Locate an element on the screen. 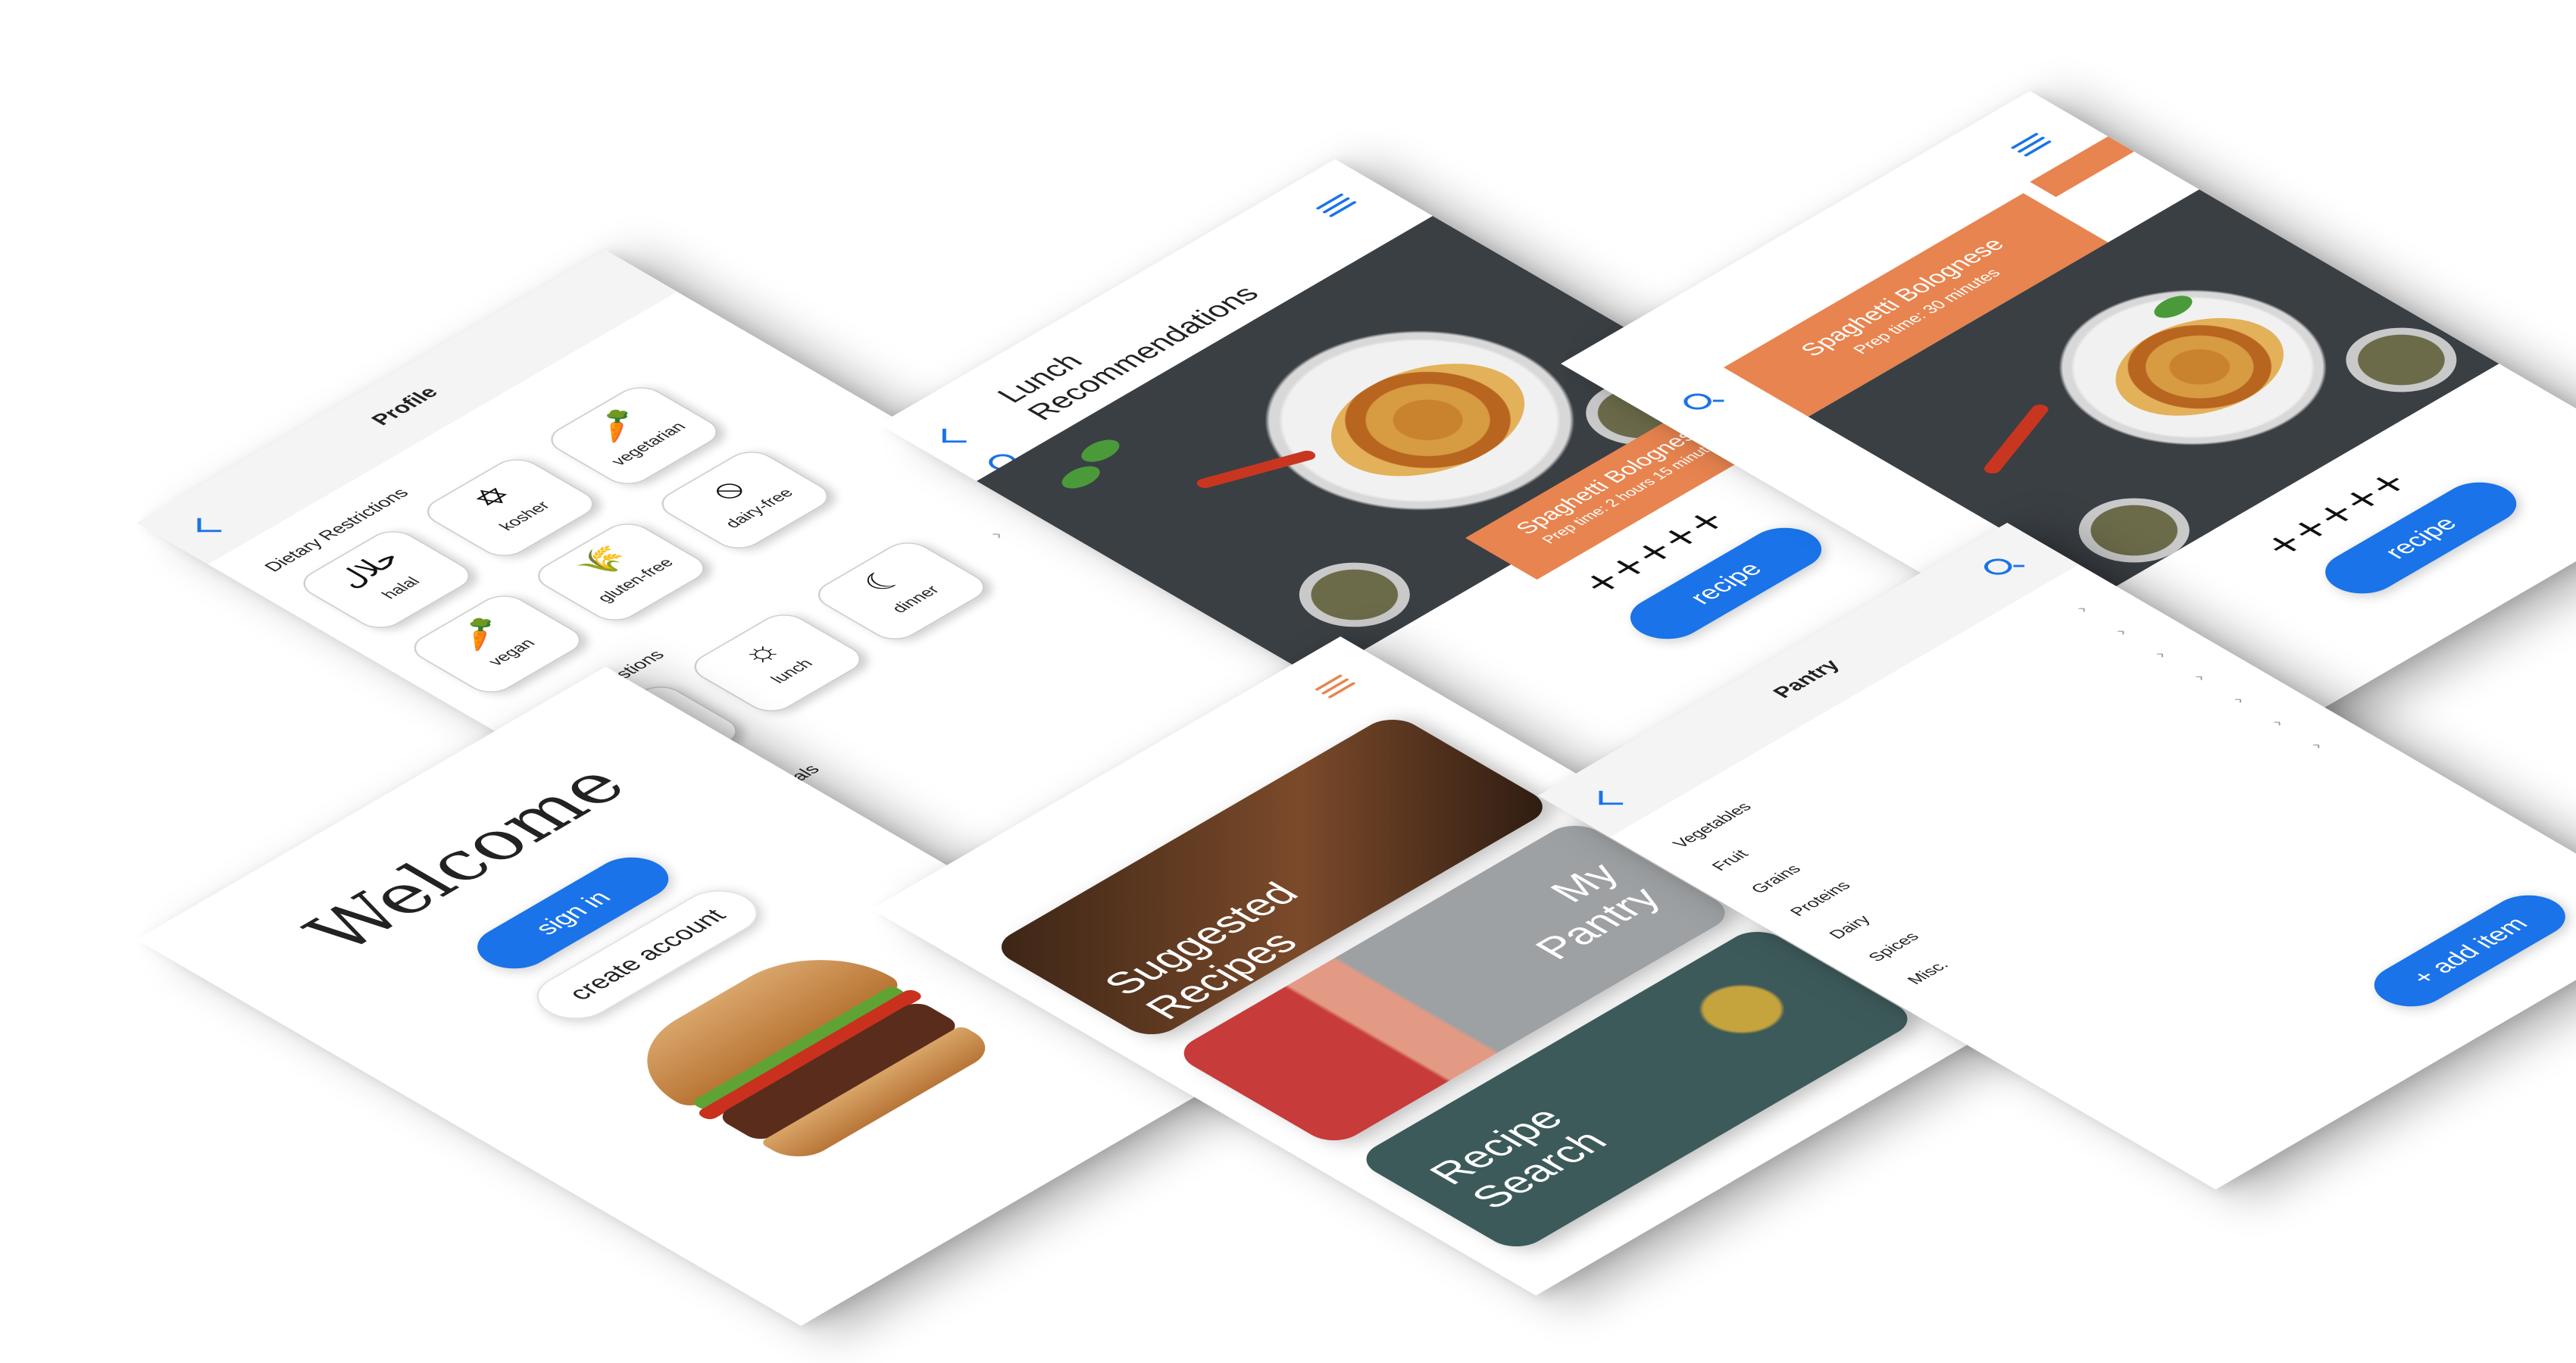  list-item: Fruit is located at coordinates (1731, 861).